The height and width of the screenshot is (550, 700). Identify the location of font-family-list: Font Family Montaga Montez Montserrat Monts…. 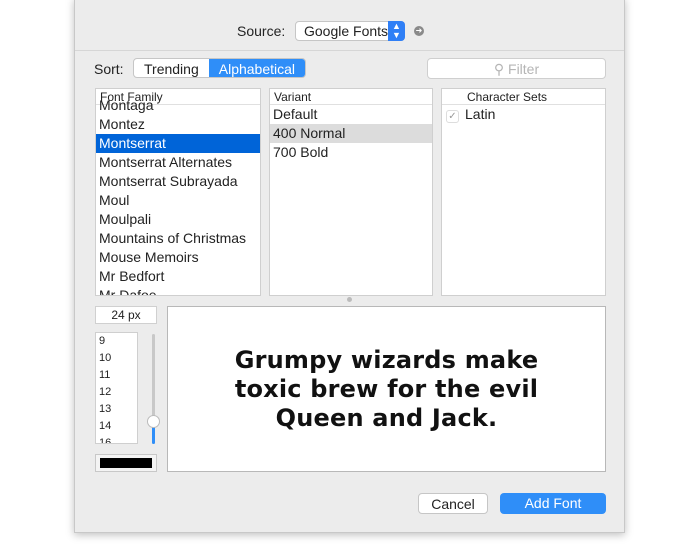
(178, 192).